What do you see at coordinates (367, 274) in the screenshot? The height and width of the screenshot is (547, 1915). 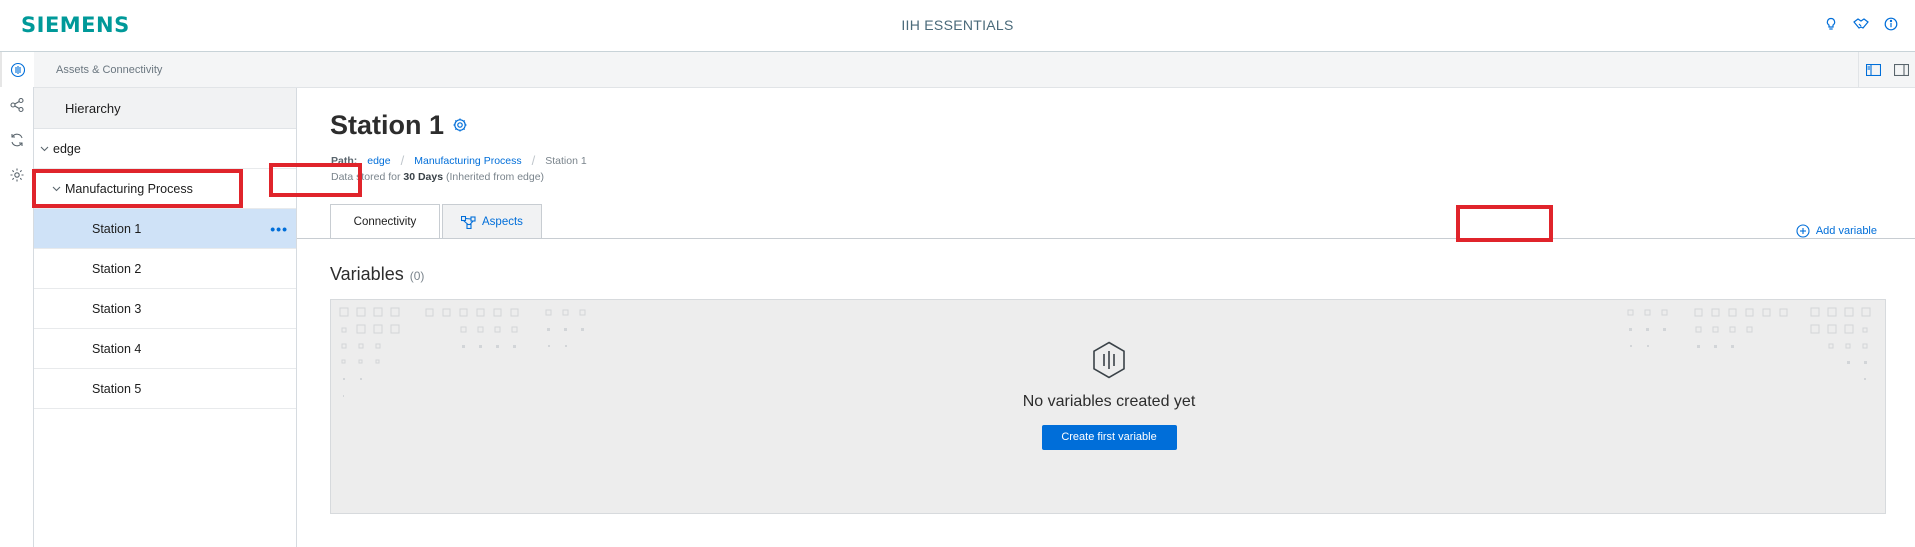 I see `variables-title: Variables` at bounding box center [367, 274].